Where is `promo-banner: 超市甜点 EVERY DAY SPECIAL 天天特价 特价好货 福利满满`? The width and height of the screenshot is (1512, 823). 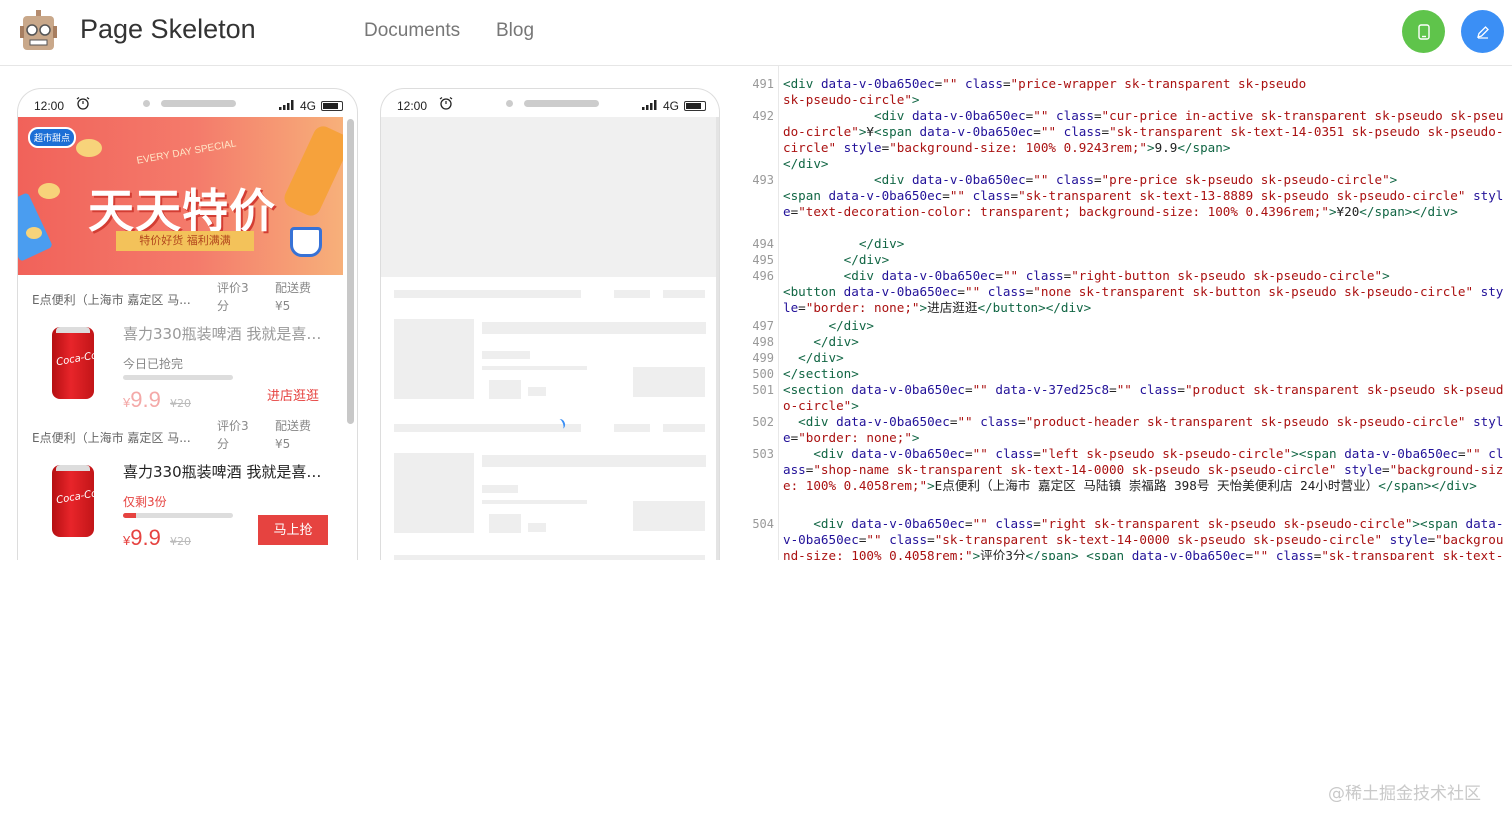
promo-banner: 超市甜点 EVERY DAY SPECIAL 天天特价 特价好货 福利满满 is located at coordinates (180, 196).